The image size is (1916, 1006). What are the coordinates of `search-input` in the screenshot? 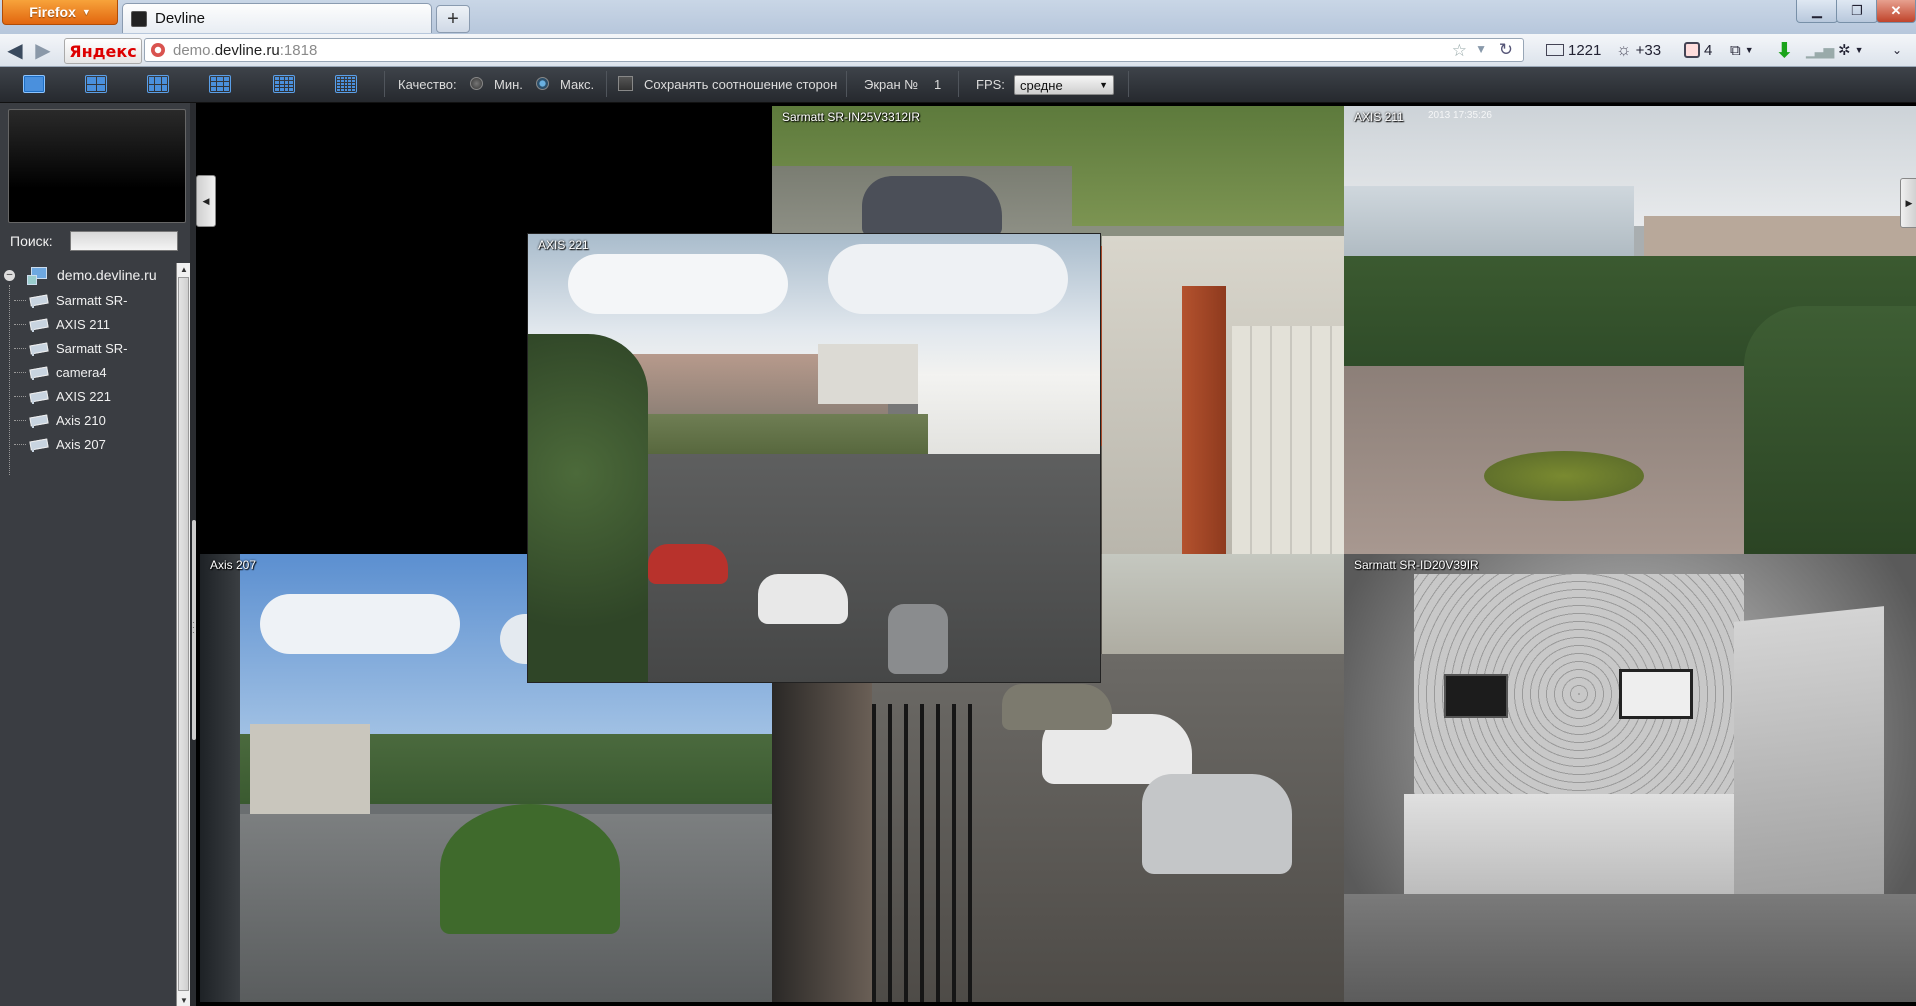 It's located at (124, 241).